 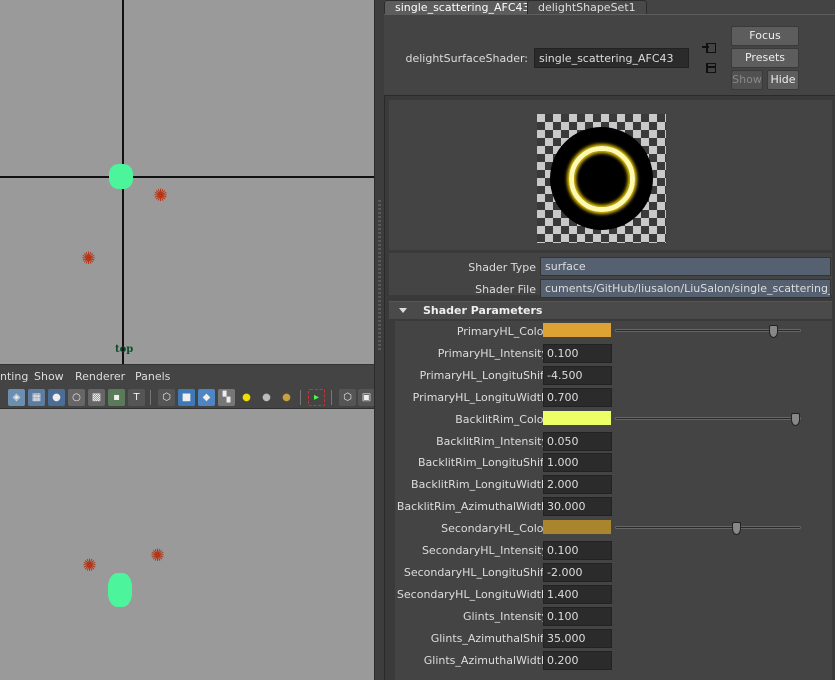 I want to click on param-row-backlitrim-longitushift: BacklitRim_LongituShift 1.000, so click(x=613, y=463).